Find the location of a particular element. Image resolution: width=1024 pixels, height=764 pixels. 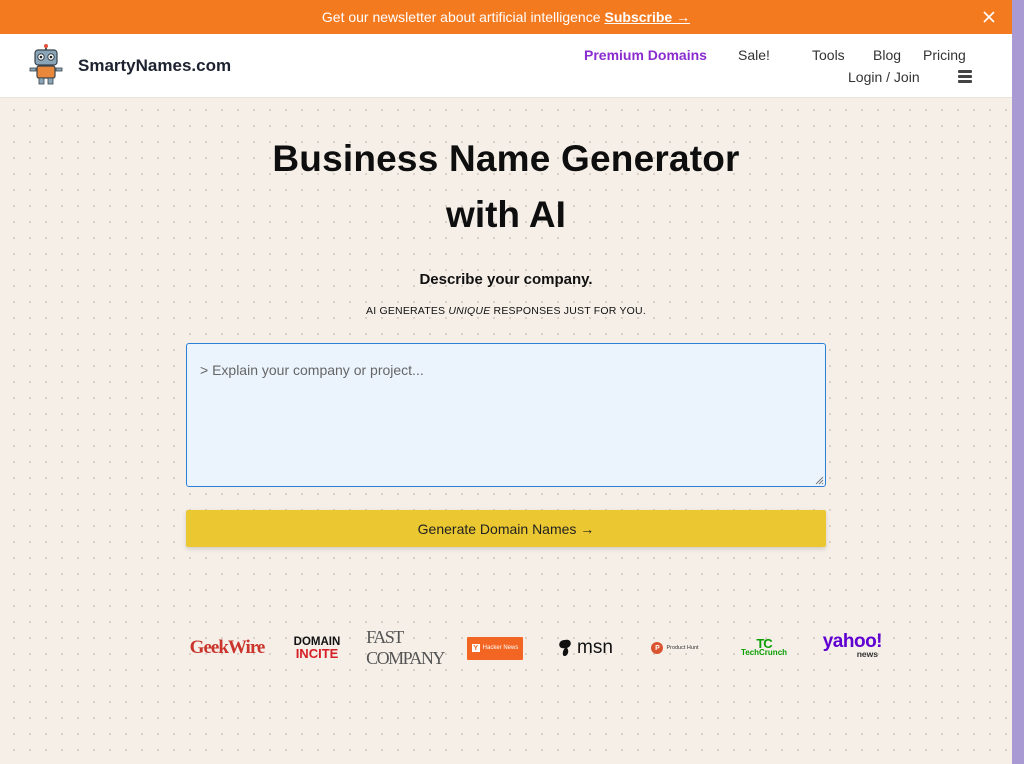

hacker-news-logo: Y Hacker News is located at coordinates (495, 648).